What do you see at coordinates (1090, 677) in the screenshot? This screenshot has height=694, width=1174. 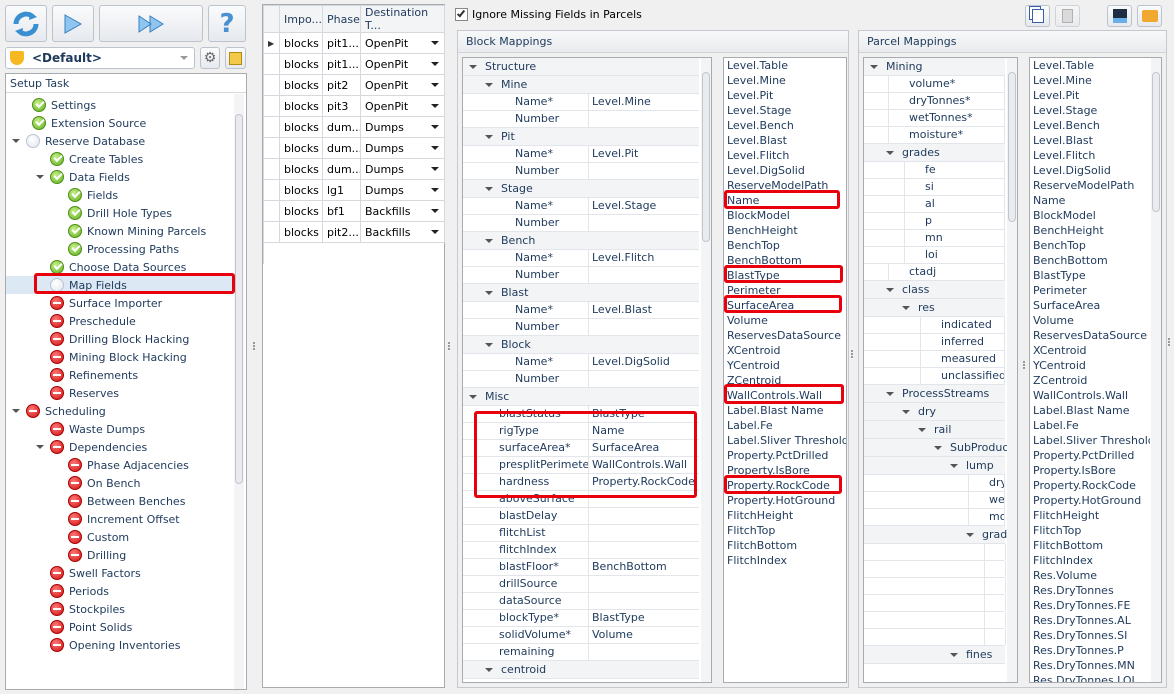 I see `field-list-item: Res.DryTonnes.LOI` at bounding box center [1090, 677].